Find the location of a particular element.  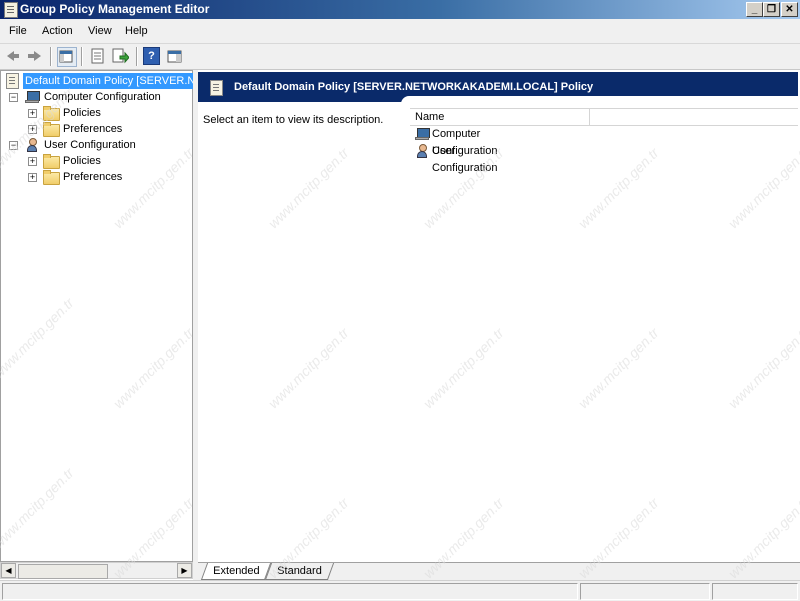

status-bar is located at coordinates (400, 590).